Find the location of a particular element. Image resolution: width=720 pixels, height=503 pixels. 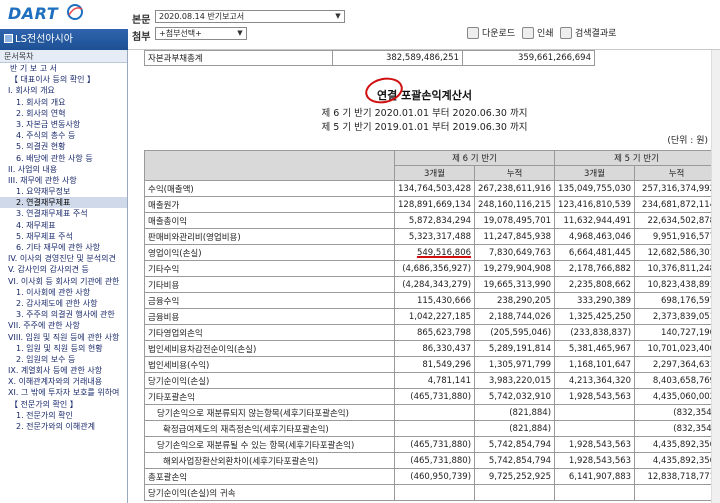

toc-item: 【 전문가의 확인 】 is located at coordinates (63, 404).